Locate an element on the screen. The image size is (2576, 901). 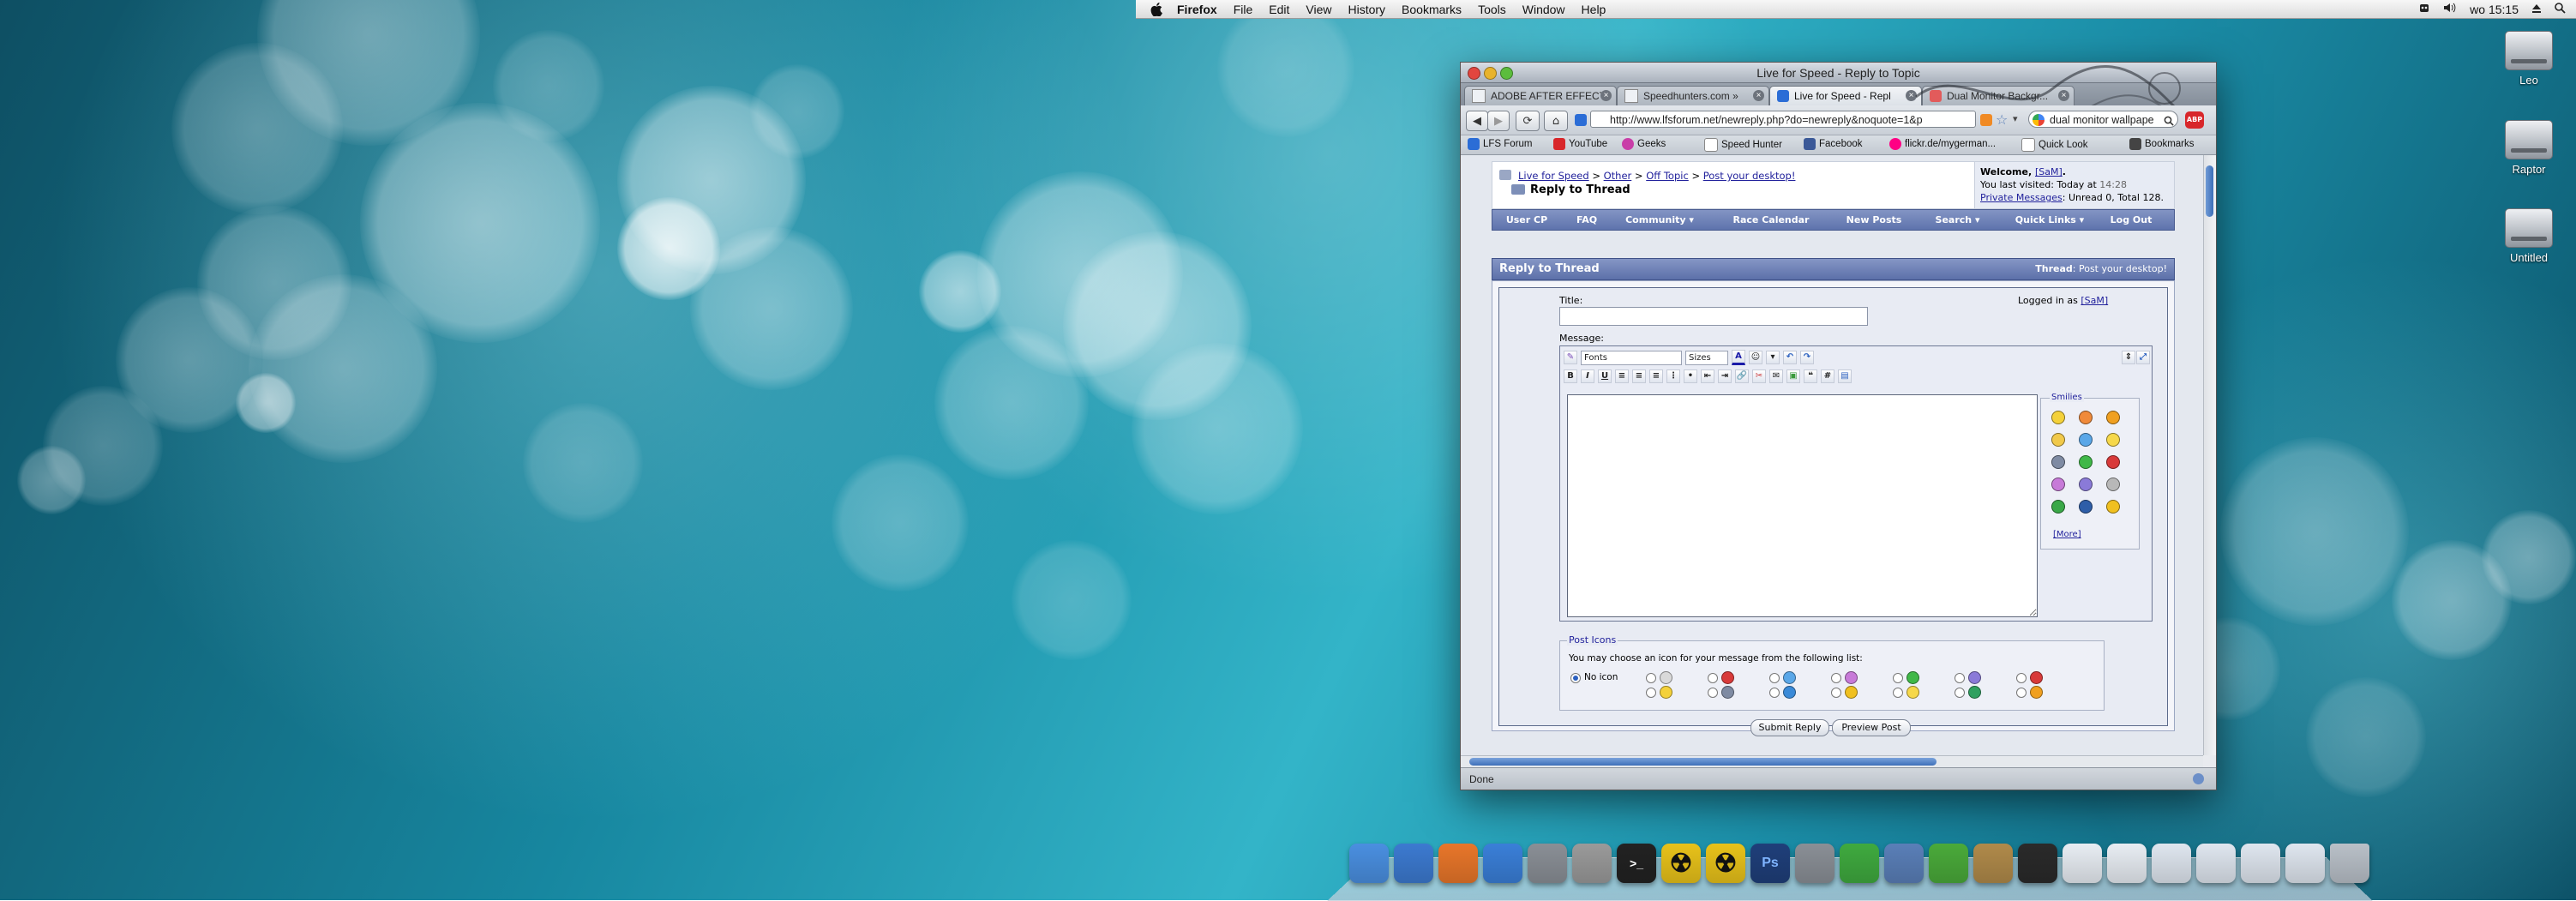
align-center-icon: ≡ is located at coordinates (1639, 376).